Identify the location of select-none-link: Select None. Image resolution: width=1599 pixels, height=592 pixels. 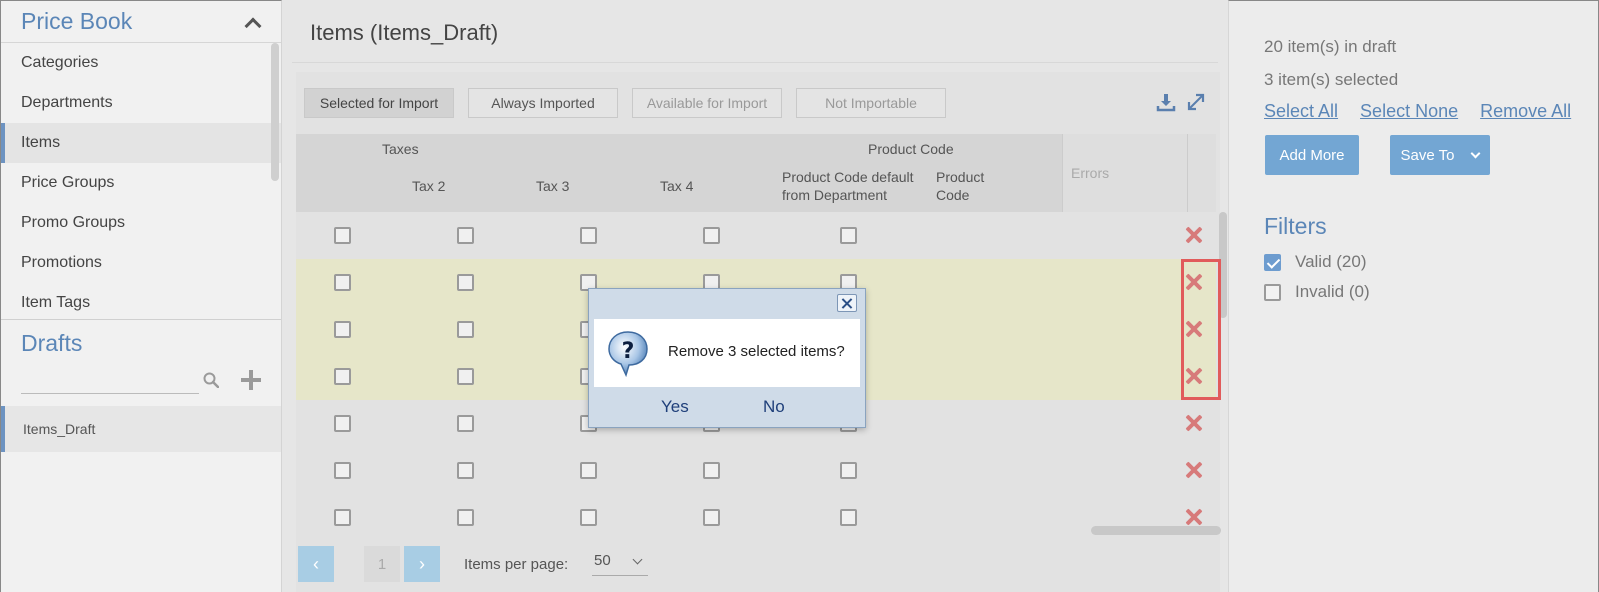
(1409, 111).